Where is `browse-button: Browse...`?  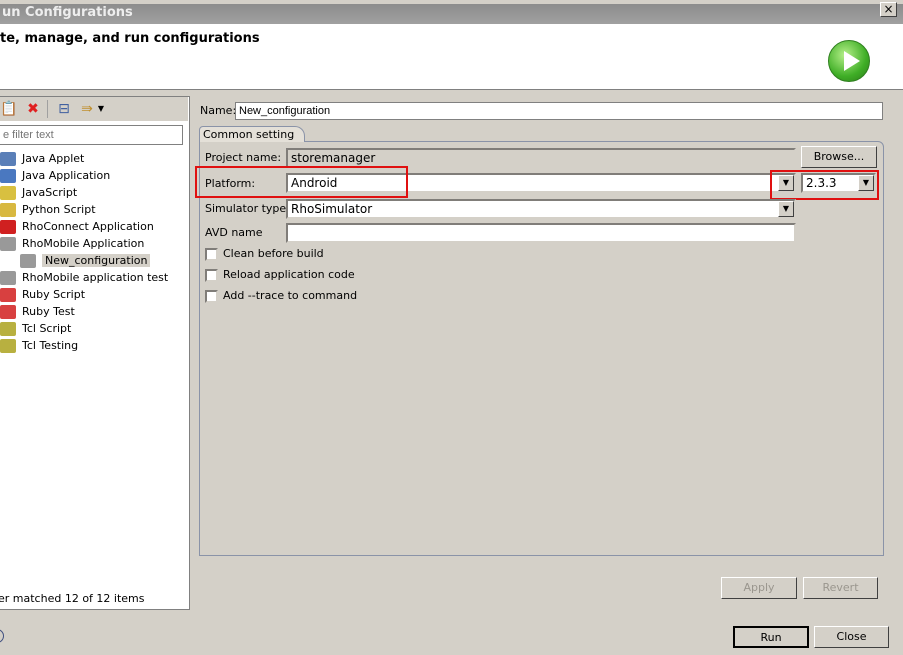
browse-button: Browse... is located at coordinates (839, 157).